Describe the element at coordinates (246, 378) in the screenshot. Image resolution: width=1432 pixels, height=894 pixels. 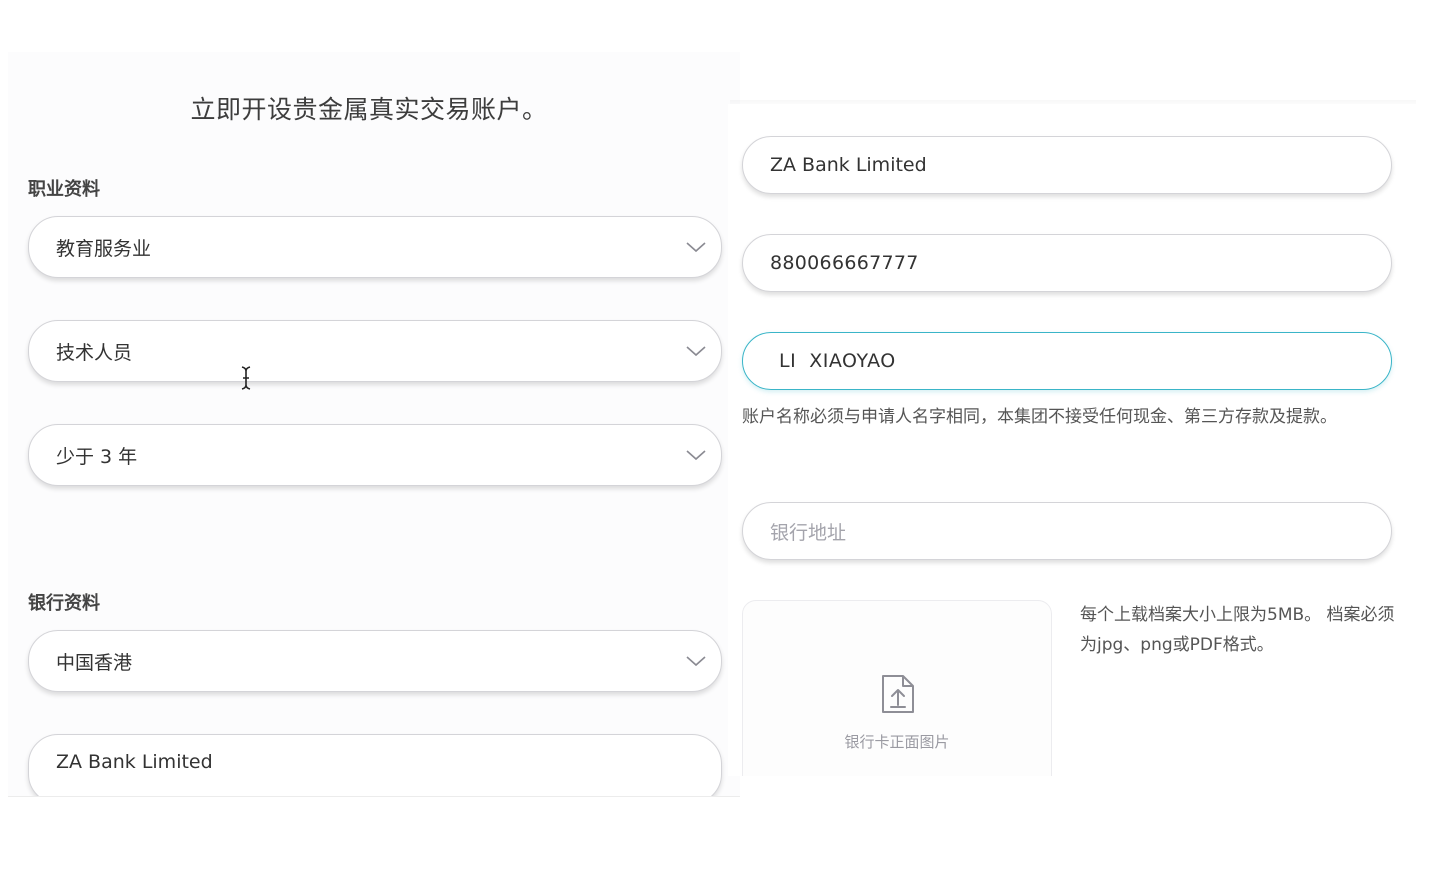
I see `text-cursor-icon` at that location.